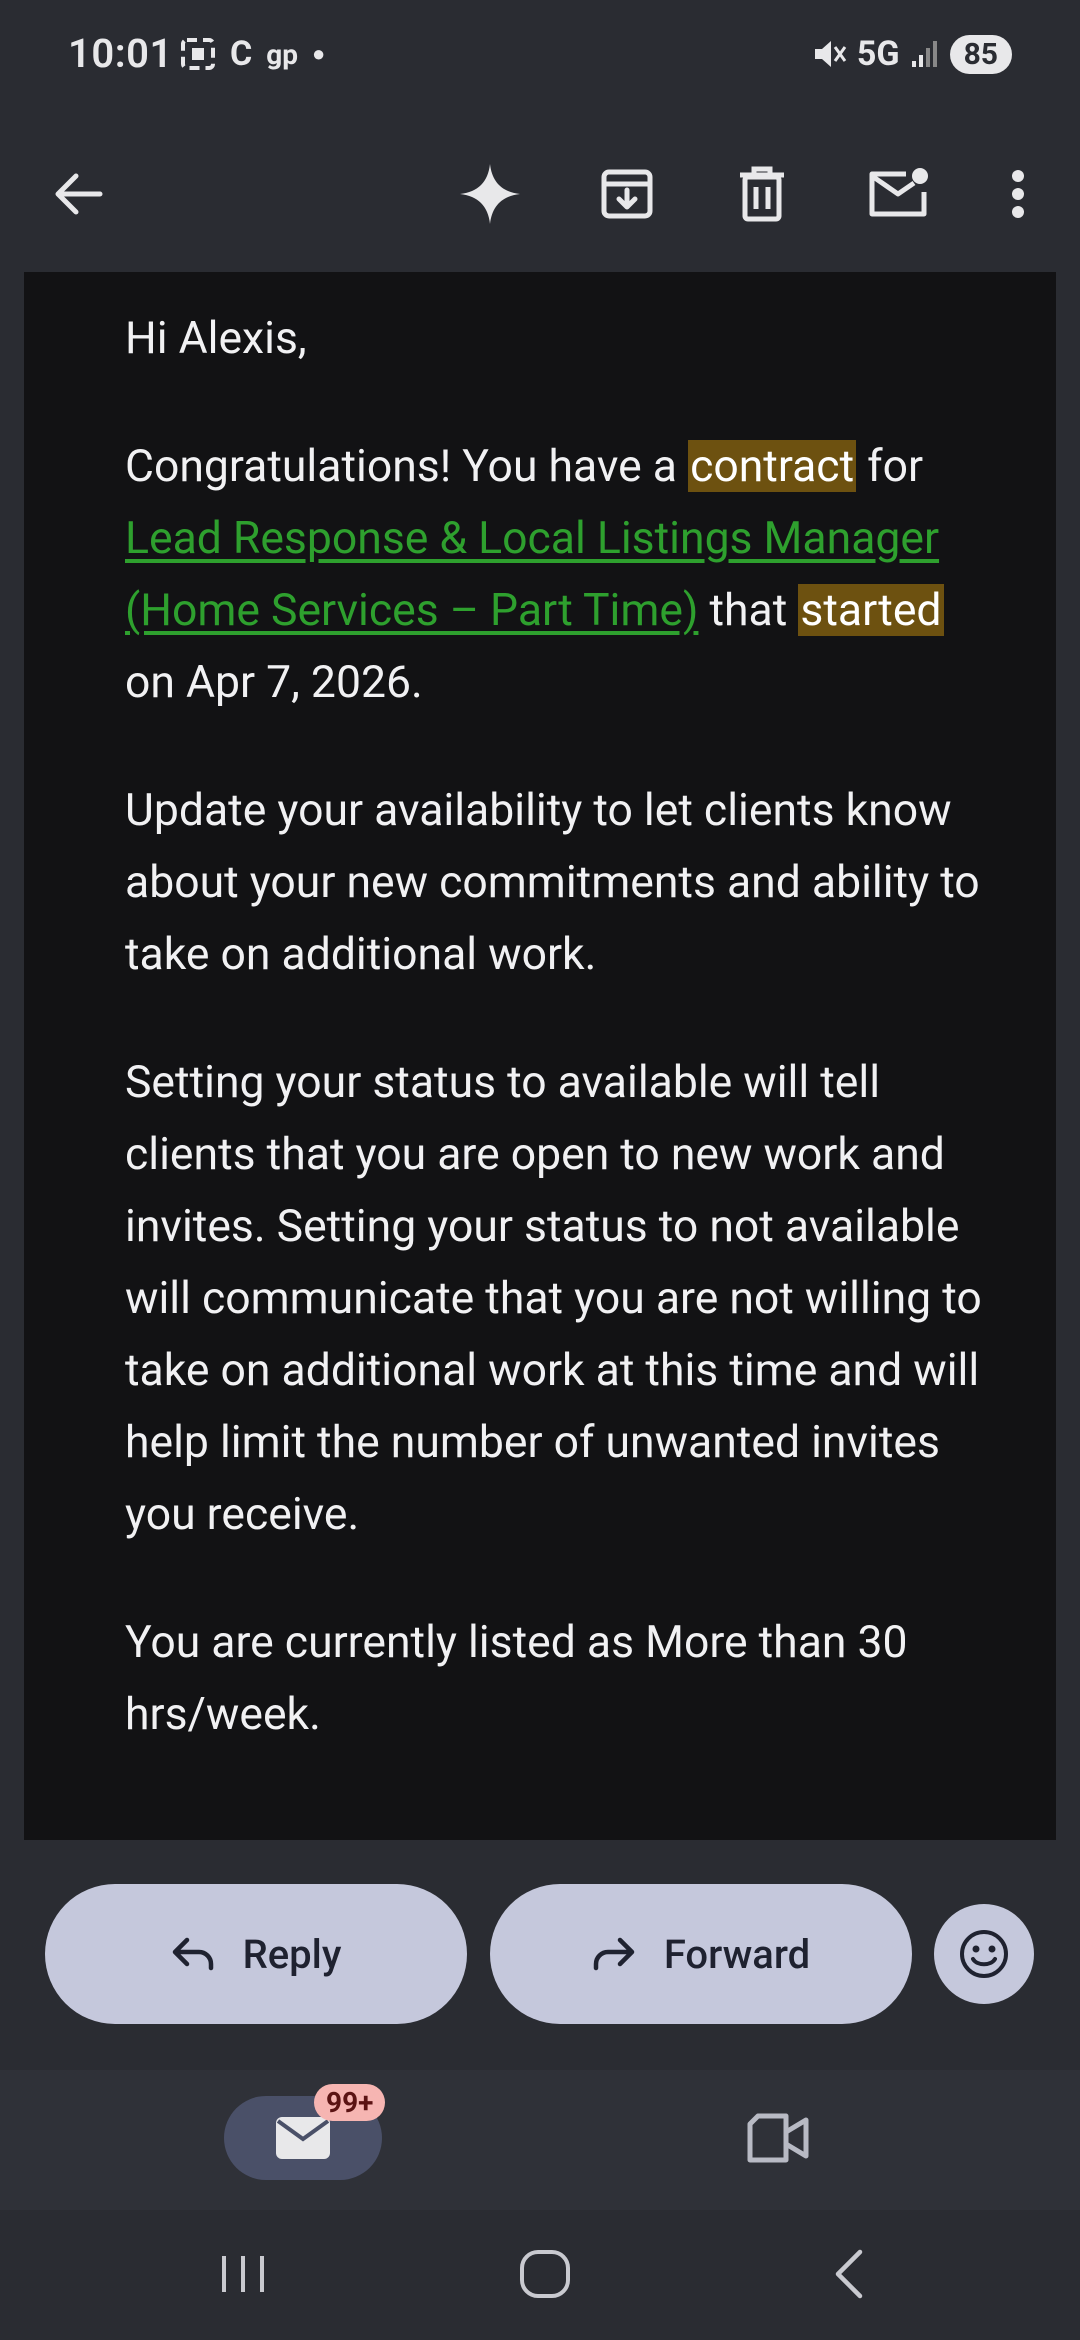  I want to click on p1-text-d: on Apr 7, 2026., so click(274, 682).